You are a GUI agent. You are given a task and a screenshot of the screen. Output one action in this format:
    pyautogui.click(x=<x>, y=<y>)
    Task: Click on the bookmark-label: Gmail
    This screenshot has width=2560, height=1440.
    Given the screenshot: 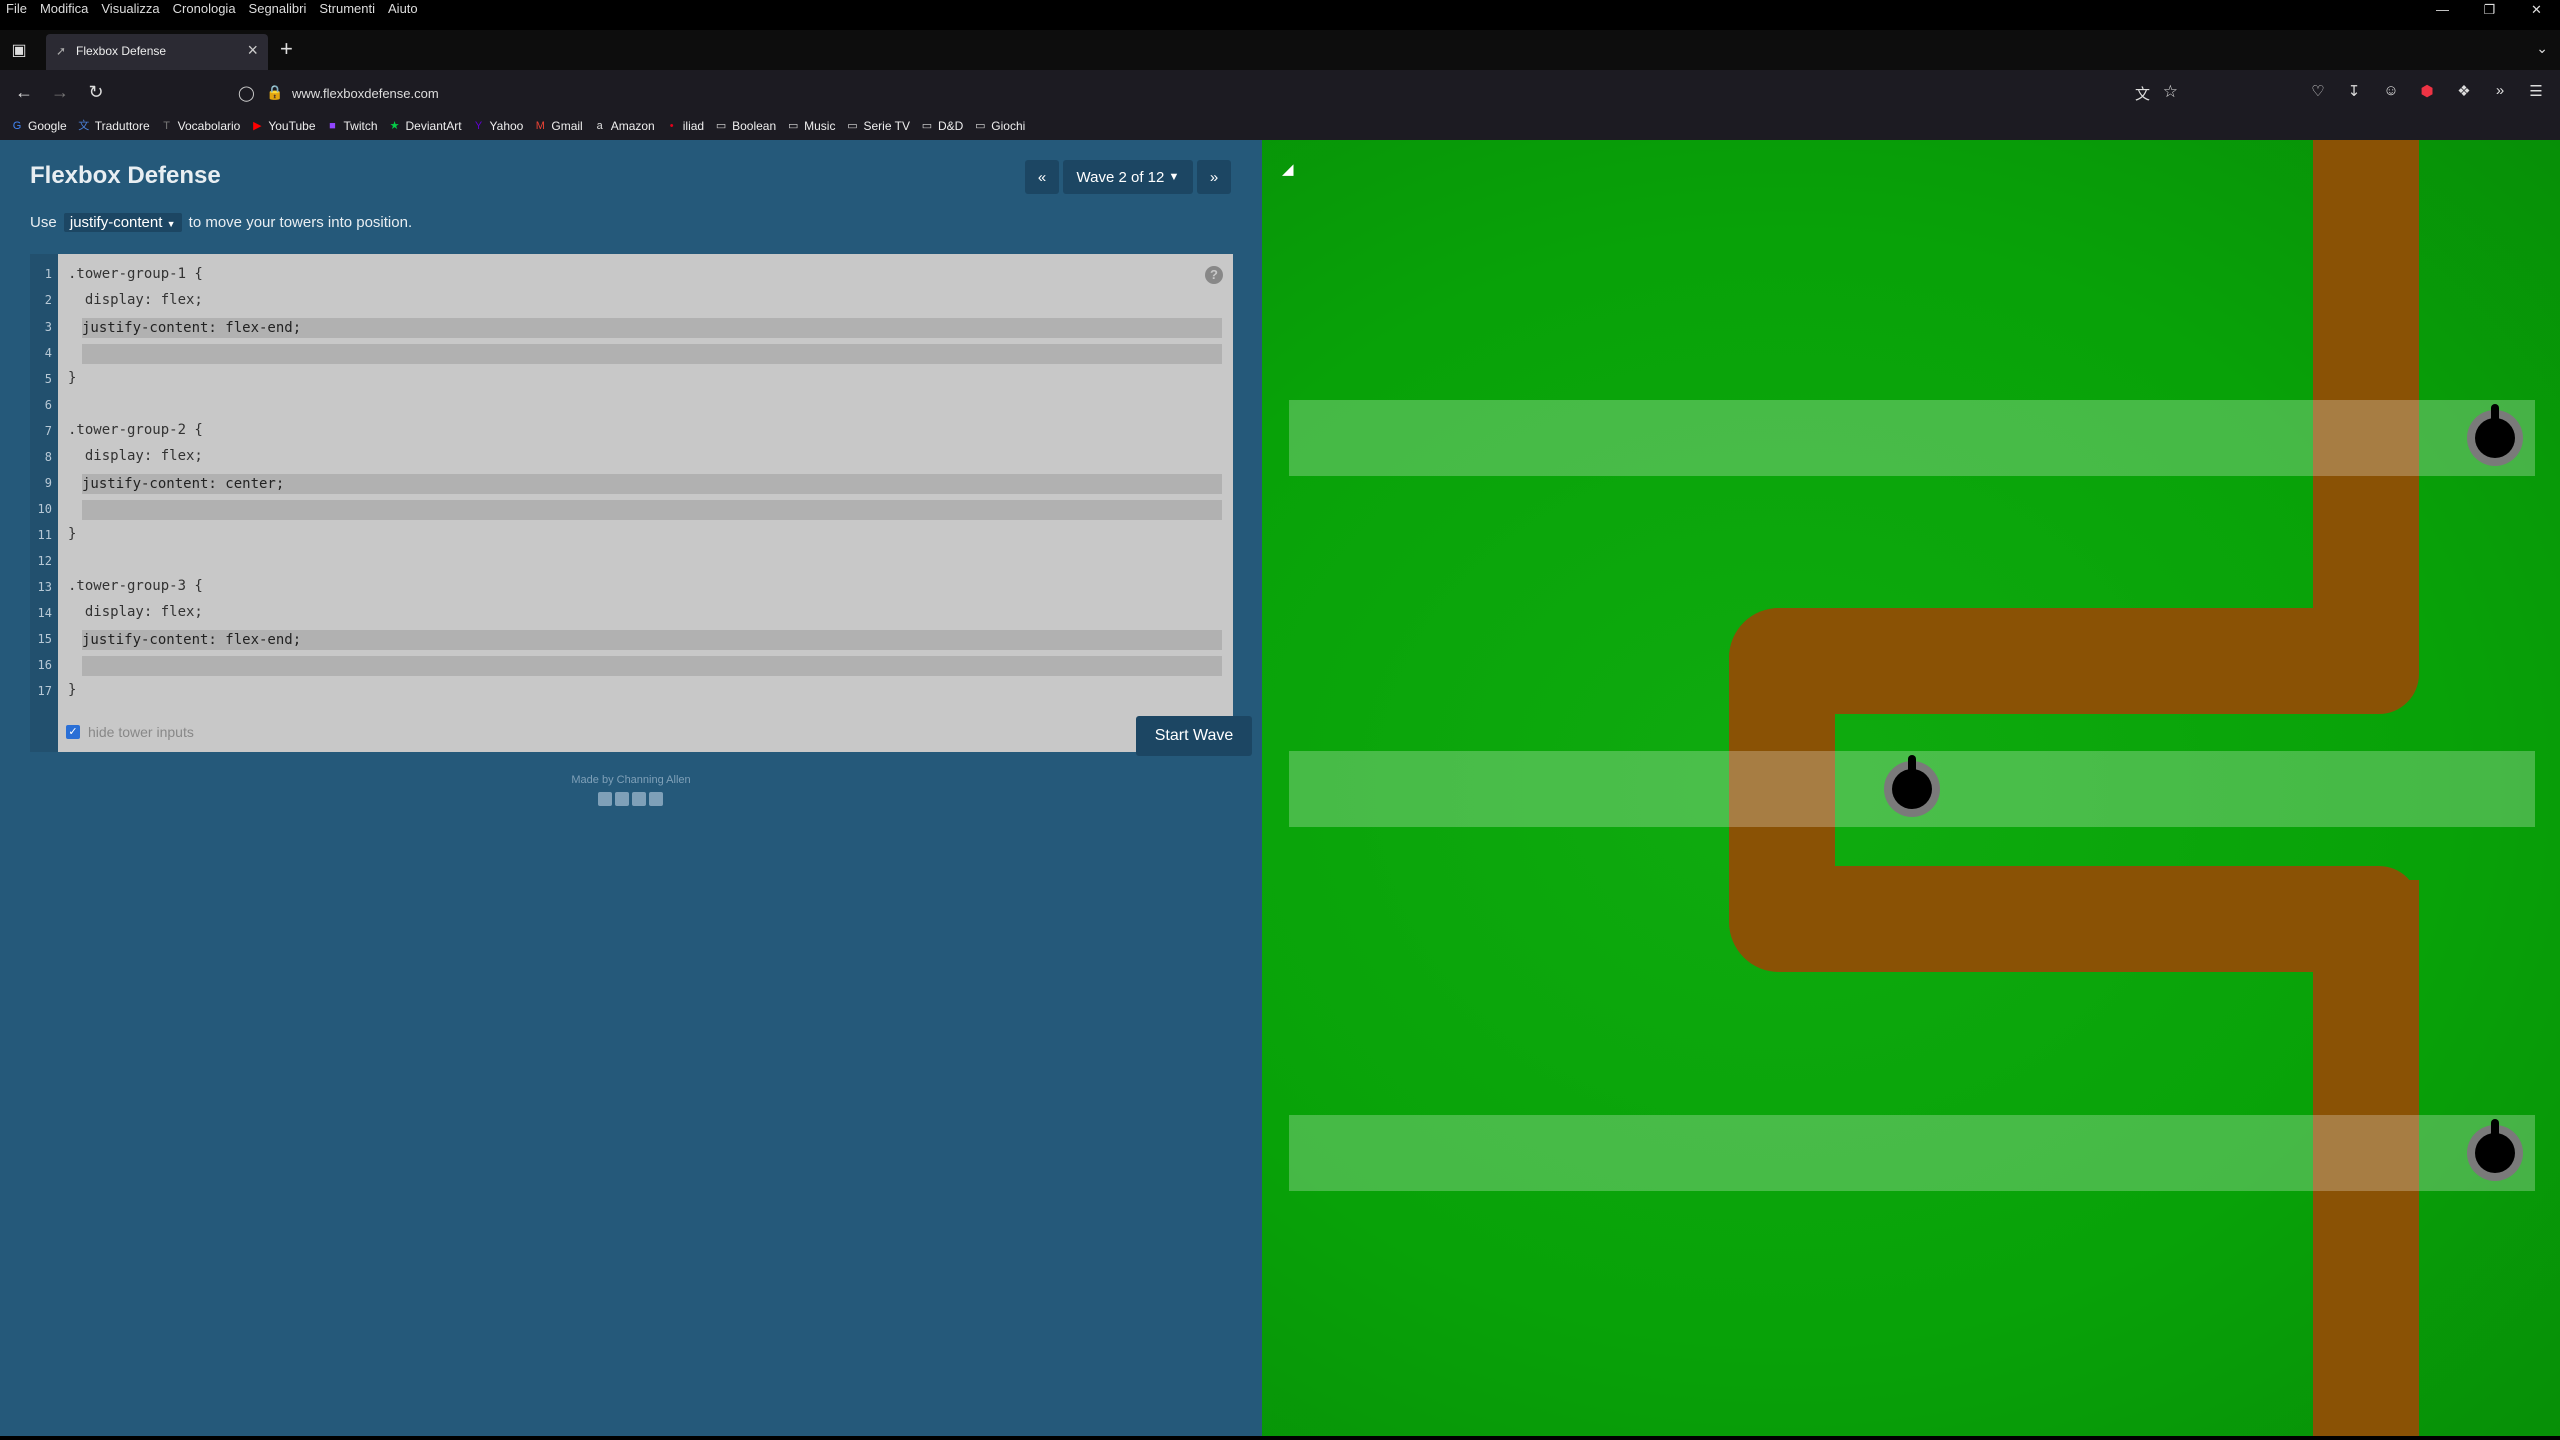 What is the action you would take?
    pyautogui.click(x=567, y=126)
    